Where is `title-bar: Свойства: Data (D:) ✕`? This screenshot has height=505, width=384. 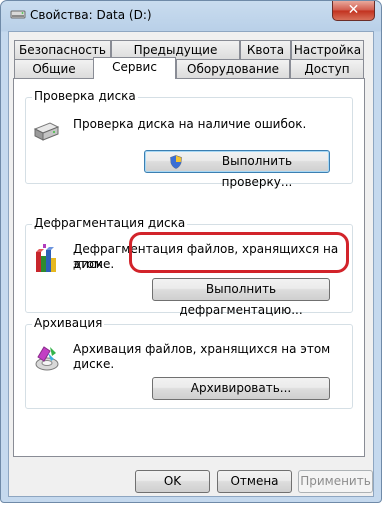
title-bar: Свойства: Data (D:) ✕ is located at coordinates (191, 16).